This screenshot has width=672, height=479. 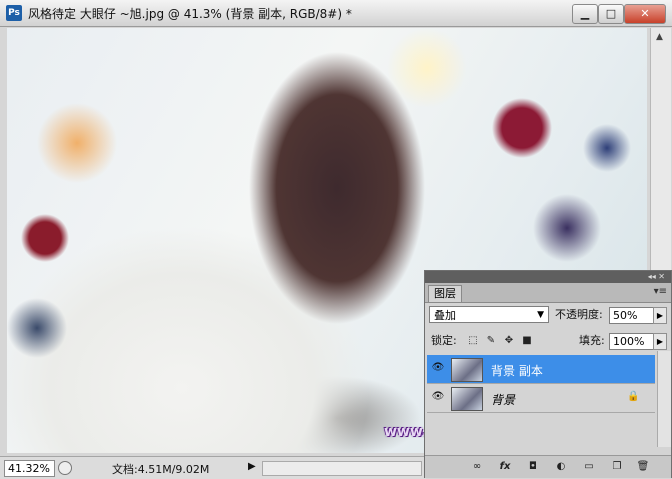 I want to click on opacity-input: 50%, so click(x=631, y=315).